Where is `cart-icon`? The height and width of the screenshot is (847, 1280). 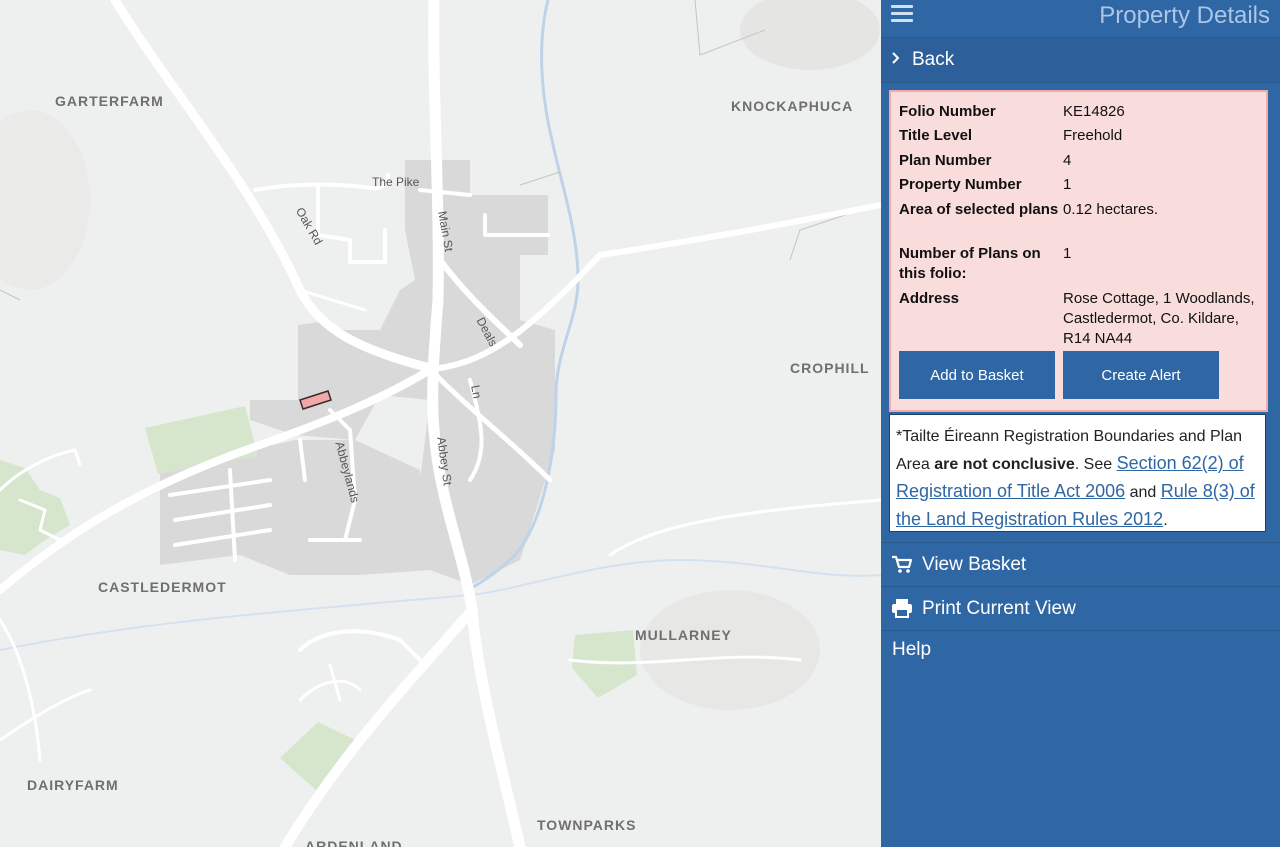 cart-icon is located at coordinates (902, 564).